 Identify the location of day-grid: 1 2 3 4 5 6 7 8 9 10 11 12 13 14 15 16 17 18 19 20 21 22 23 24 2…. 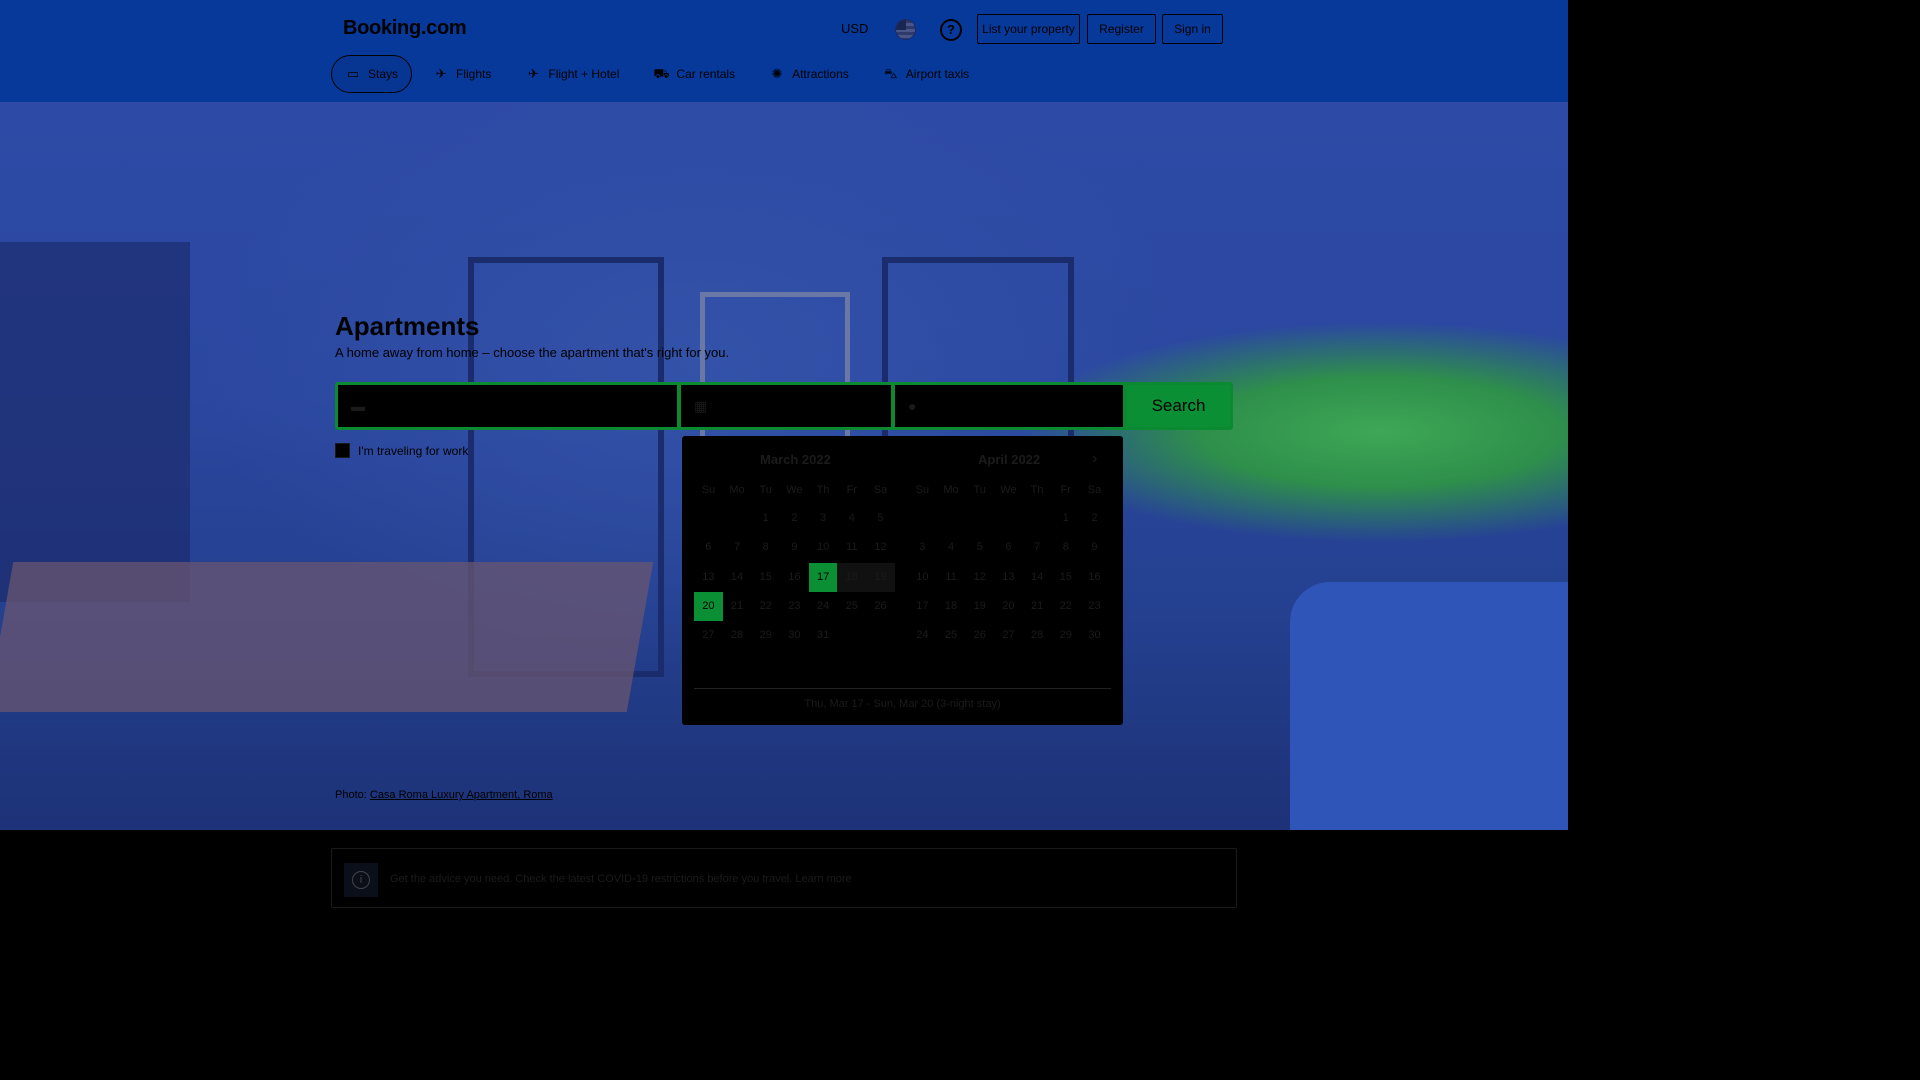
(795, 577).